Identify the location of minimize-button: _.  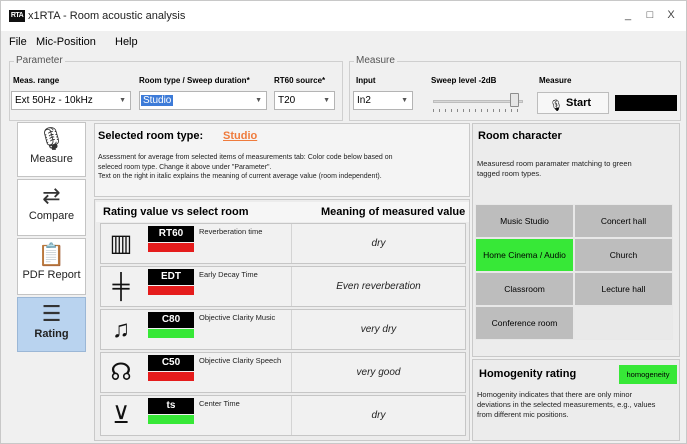
(628, 15).